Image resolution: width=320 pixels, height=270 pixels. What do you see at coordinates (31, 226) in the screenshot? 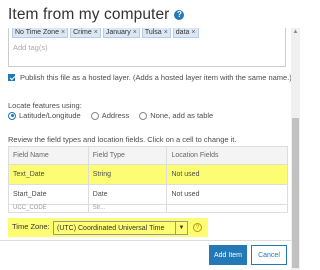
I see `timezone-label: Time Zone:` at bounding box center [31, 226].